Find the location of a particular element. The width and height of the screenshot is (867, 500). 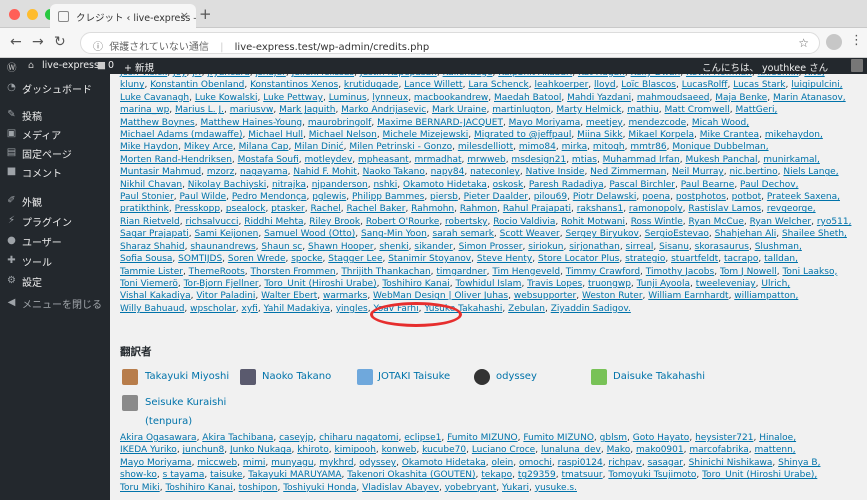

translator-link: Luciano Croce is located at coordinates (503, 450).